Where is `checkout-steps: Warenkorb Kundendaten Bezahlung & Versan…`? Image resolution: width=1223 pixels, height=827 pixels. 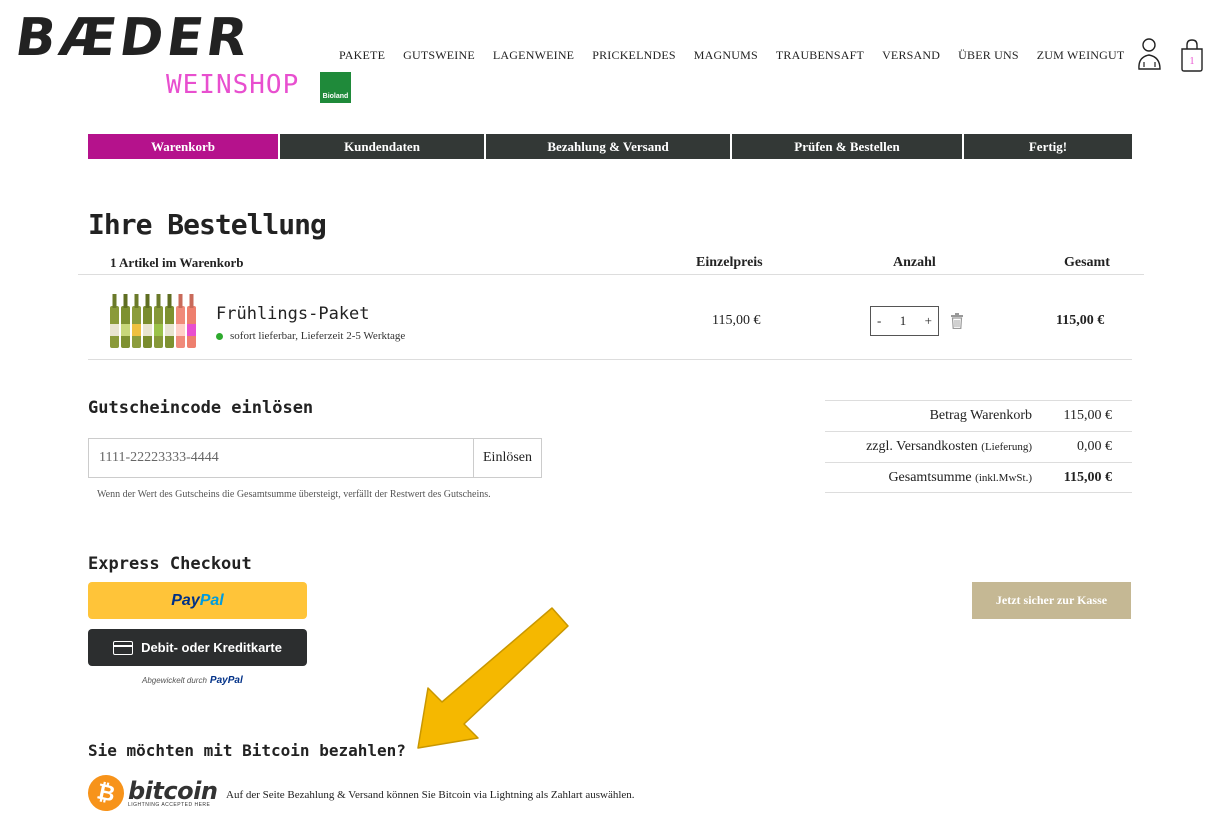 checkout-steps: Warenkorb Kundendaten Bezahlung & Versan… is located at coordinates (610, 146).